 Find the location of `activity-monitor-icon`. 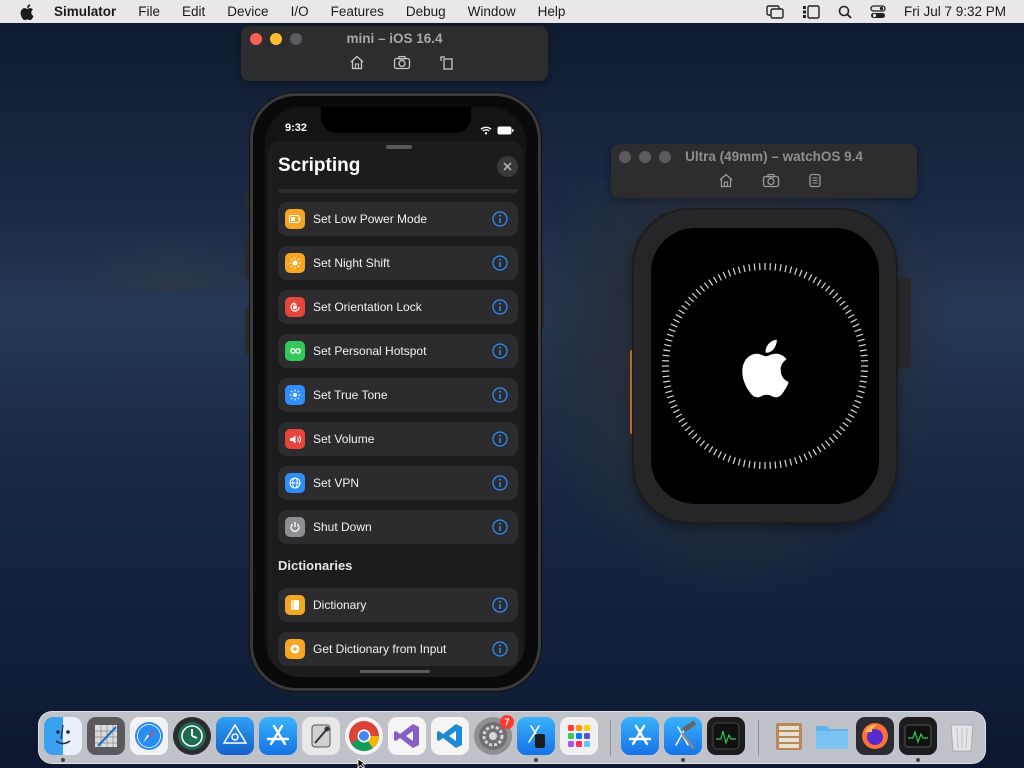

activity-monitor-icon is located at coordinates (726, 736).